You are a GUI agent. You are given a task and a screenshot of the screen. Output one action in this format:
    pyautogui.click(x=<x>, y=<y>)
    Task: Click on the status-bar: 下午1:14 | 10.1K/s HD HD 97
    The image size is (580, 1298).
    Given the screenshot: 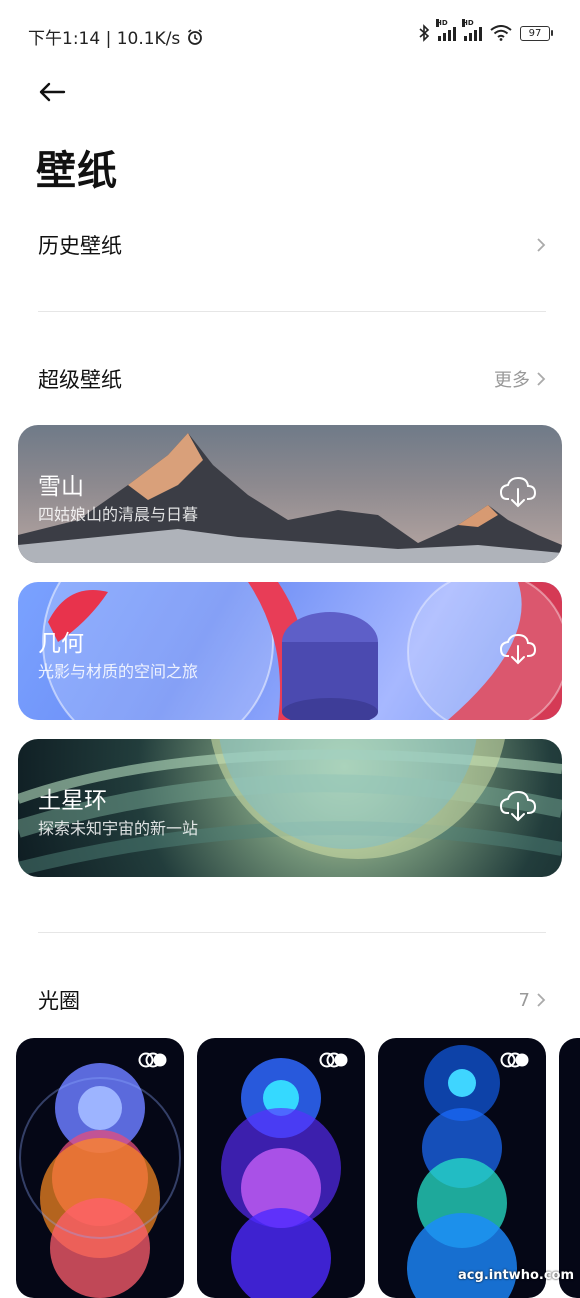 What is the action you would take?
    pyautogui.click(x=290, y=34)
    